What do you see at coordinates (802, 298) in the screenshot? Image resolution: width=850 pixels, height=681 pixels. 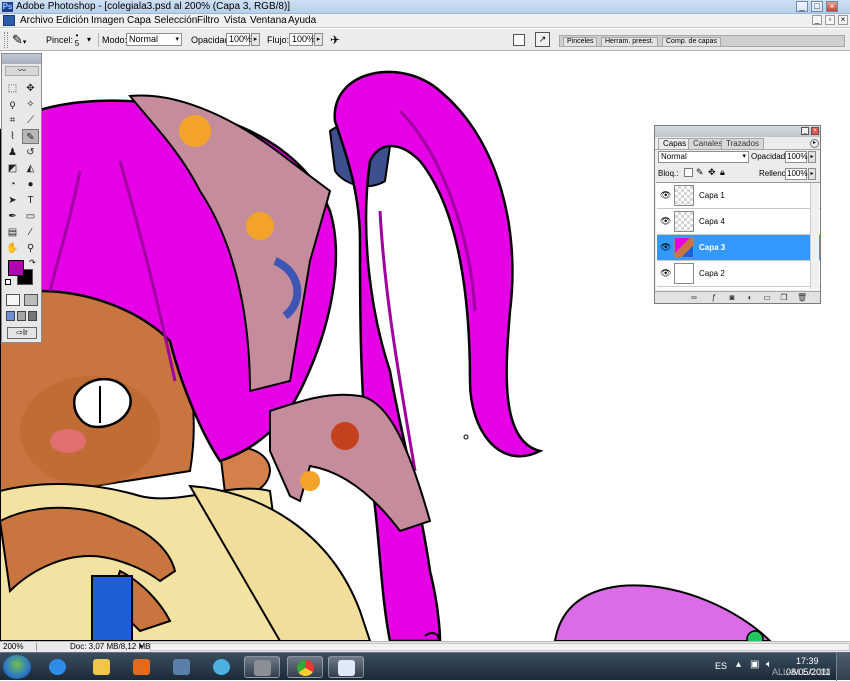 I see `delete-layer-icon: 🗑︎` at bounding box center [802, 298].